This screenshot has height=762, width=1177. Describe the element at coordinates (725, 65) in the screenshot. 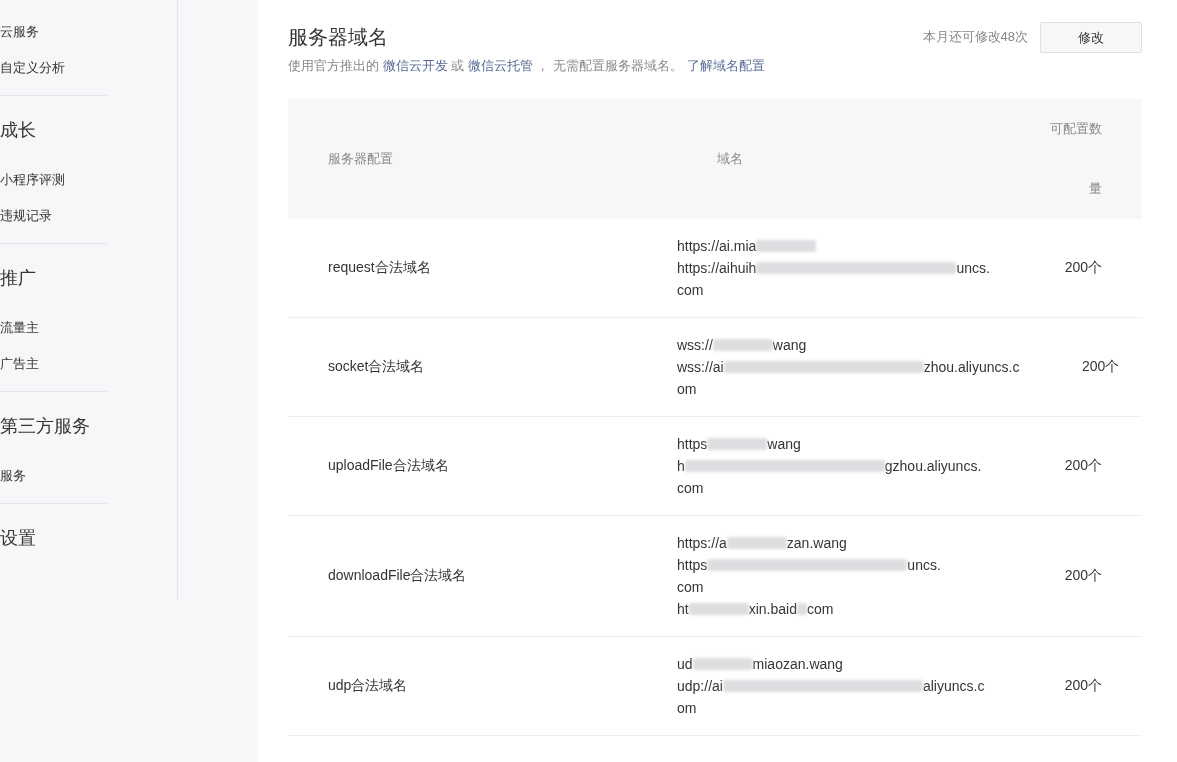

I see `link: 了解域名配置` at that location.